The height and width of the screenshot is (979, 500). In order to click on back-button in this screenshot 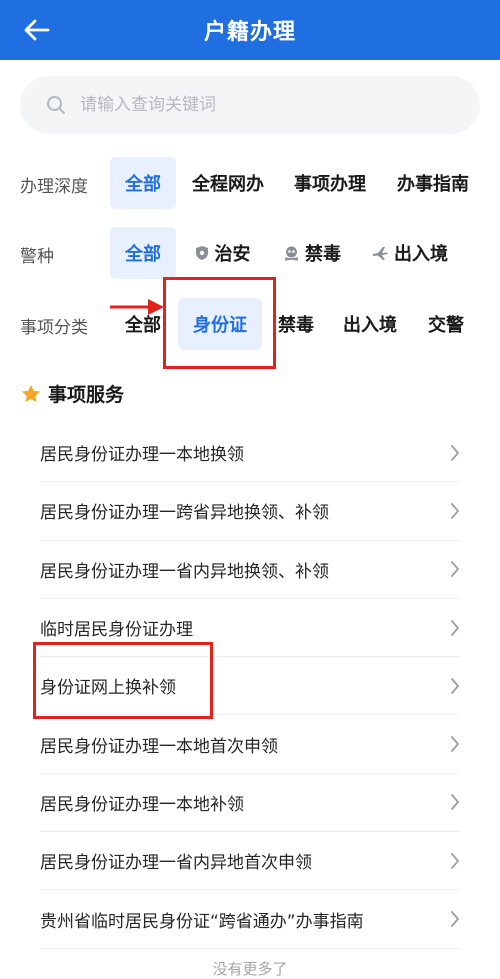, I will do `click(37, 30)`.